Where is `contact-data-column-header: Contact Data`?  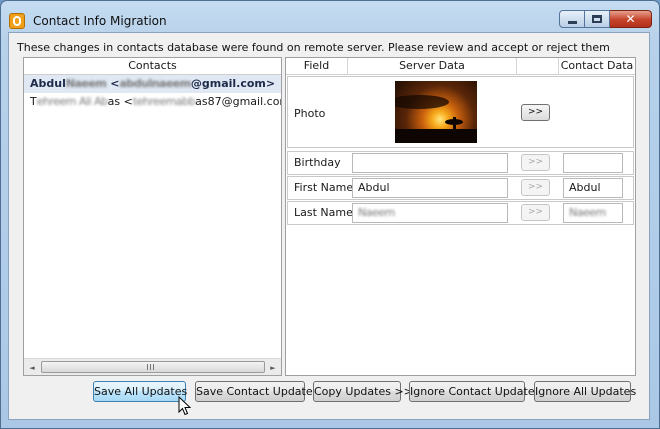 contact-data-column-header: Contact Data is located at coordinates (597, 65).